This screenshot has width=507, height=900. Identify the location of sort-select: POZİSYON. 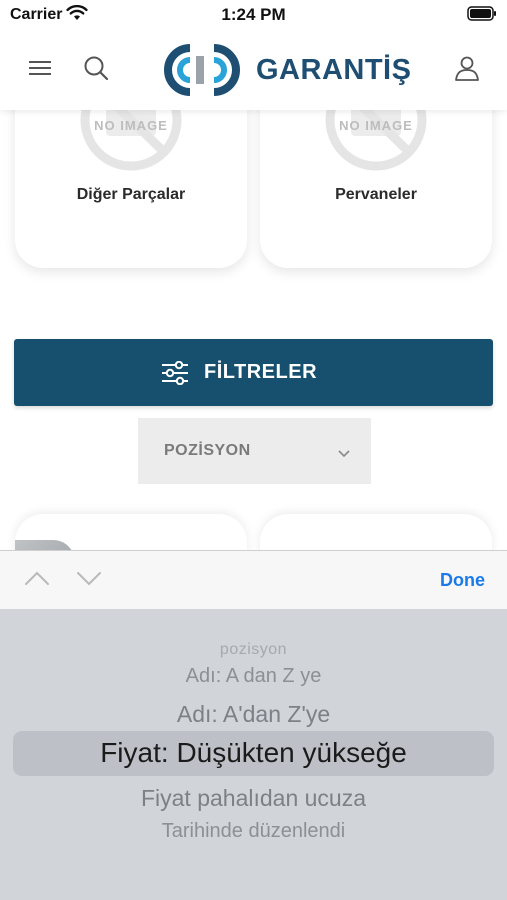
(254, 451).